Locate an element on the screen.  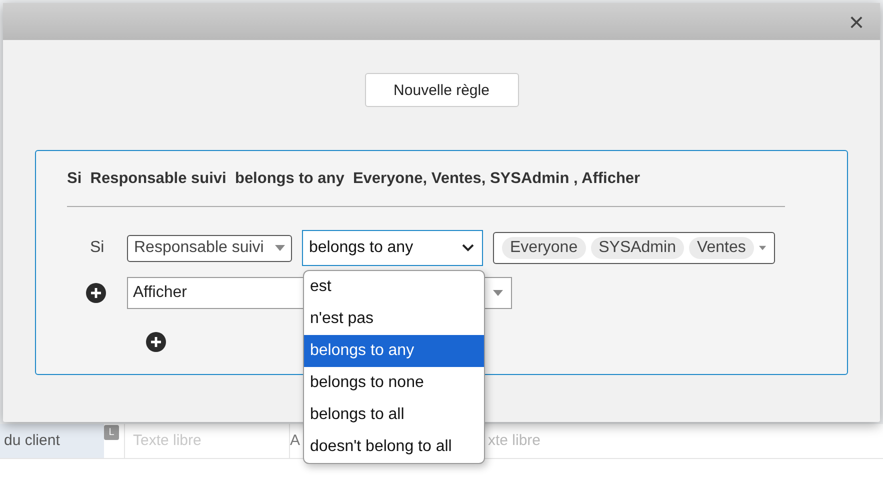
menu-item: belongs to any is located at coordinates (394, 351).